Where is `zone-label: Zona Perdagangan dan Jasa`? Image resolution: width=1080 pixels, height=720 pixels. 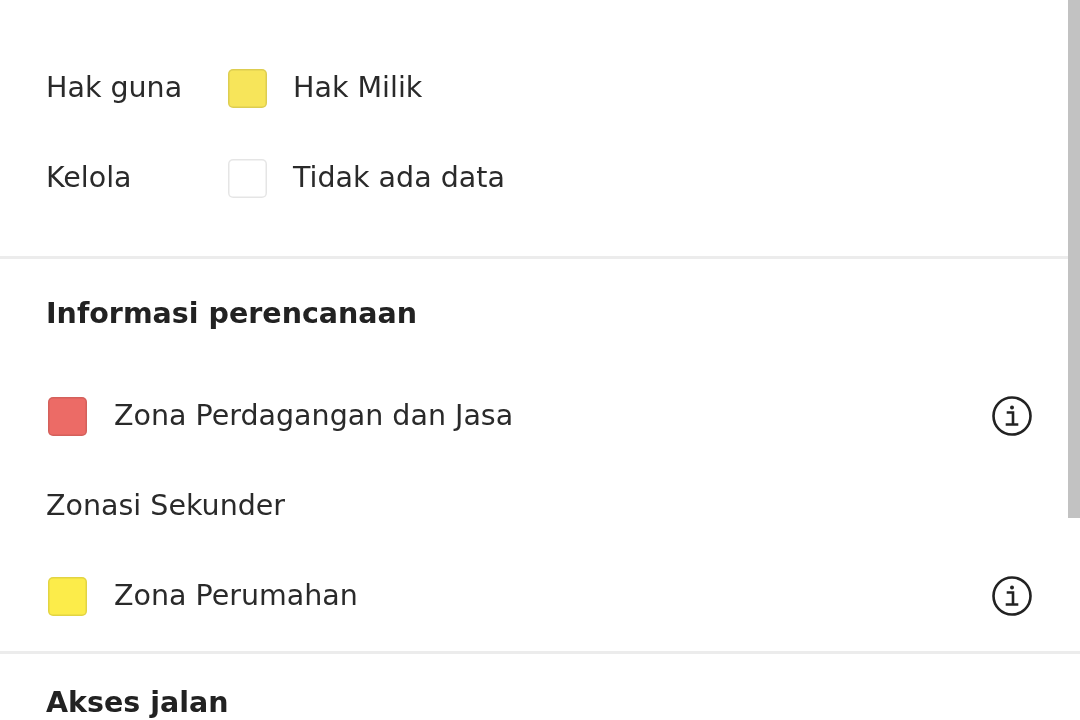
zone-label: Zona Perdagangan dan Jasa is located at coordinates (314, 416).